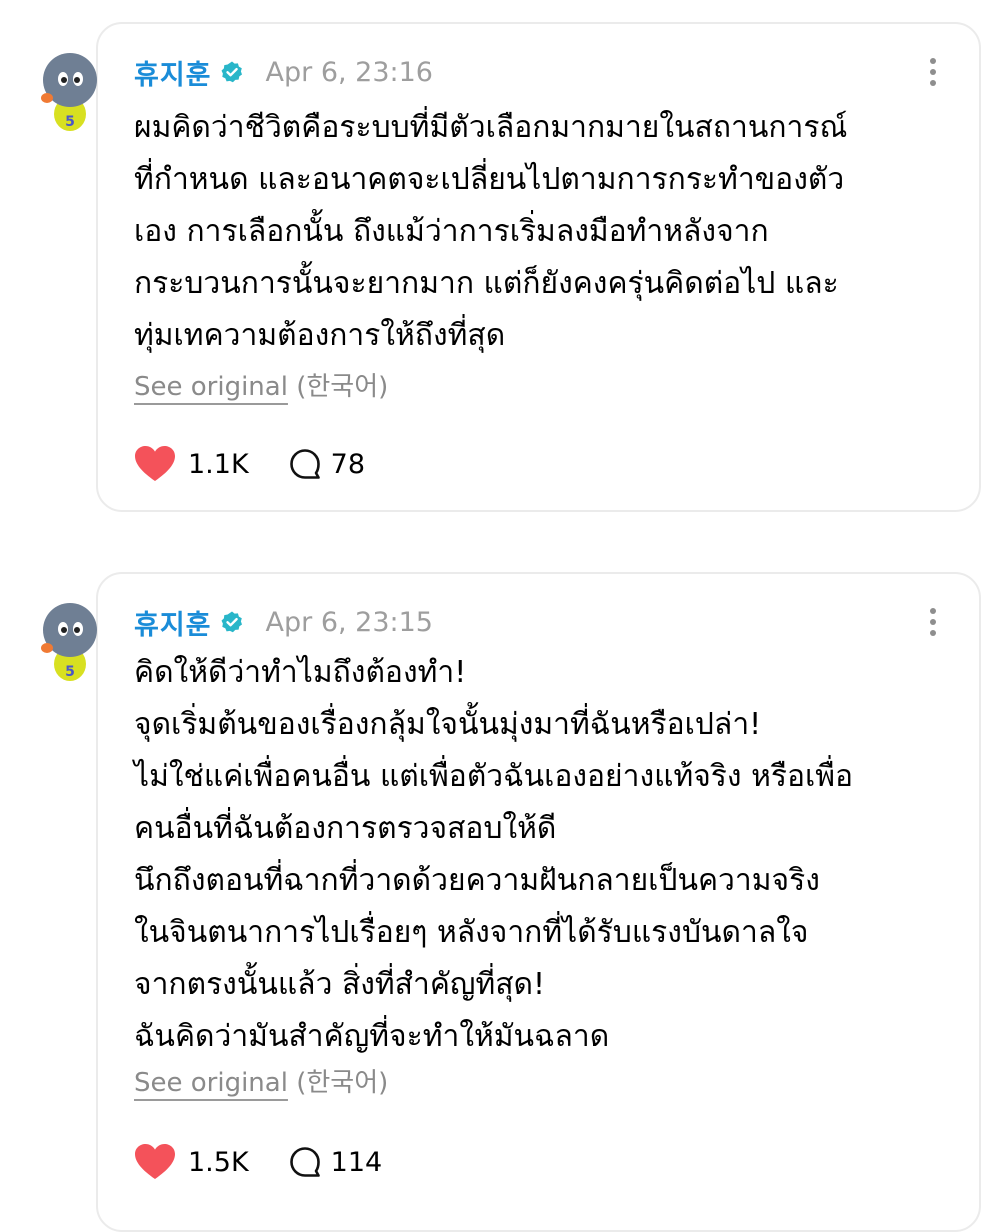  What do you see at coordinates (349, 622) in the screenshot?
I see `post-timestamp: Apr 6, 23:15` at bounding box center [349, 622].